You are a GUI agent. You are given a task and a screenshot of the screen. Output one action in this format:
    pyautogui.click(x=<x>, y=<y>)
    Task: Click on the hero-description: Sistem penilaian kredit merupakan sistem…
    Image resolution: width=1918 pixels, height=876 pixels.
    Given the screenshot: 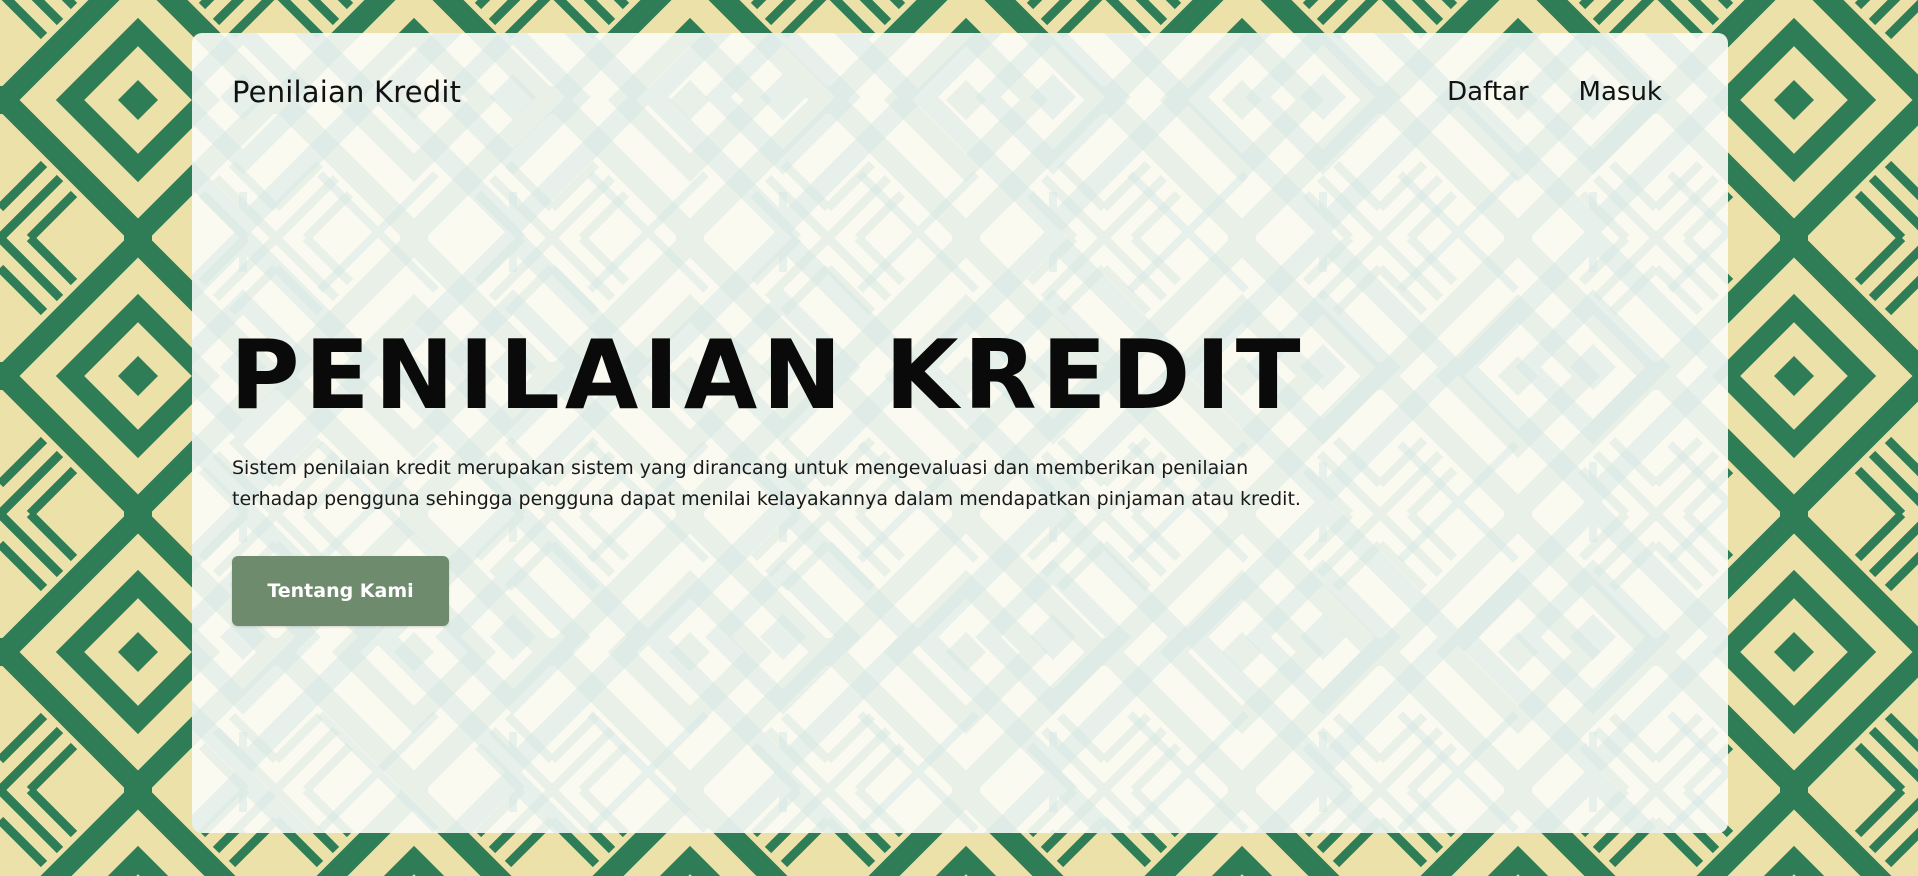 What is the action you would take?
    pyautogui.click(x=766, y=483)
    